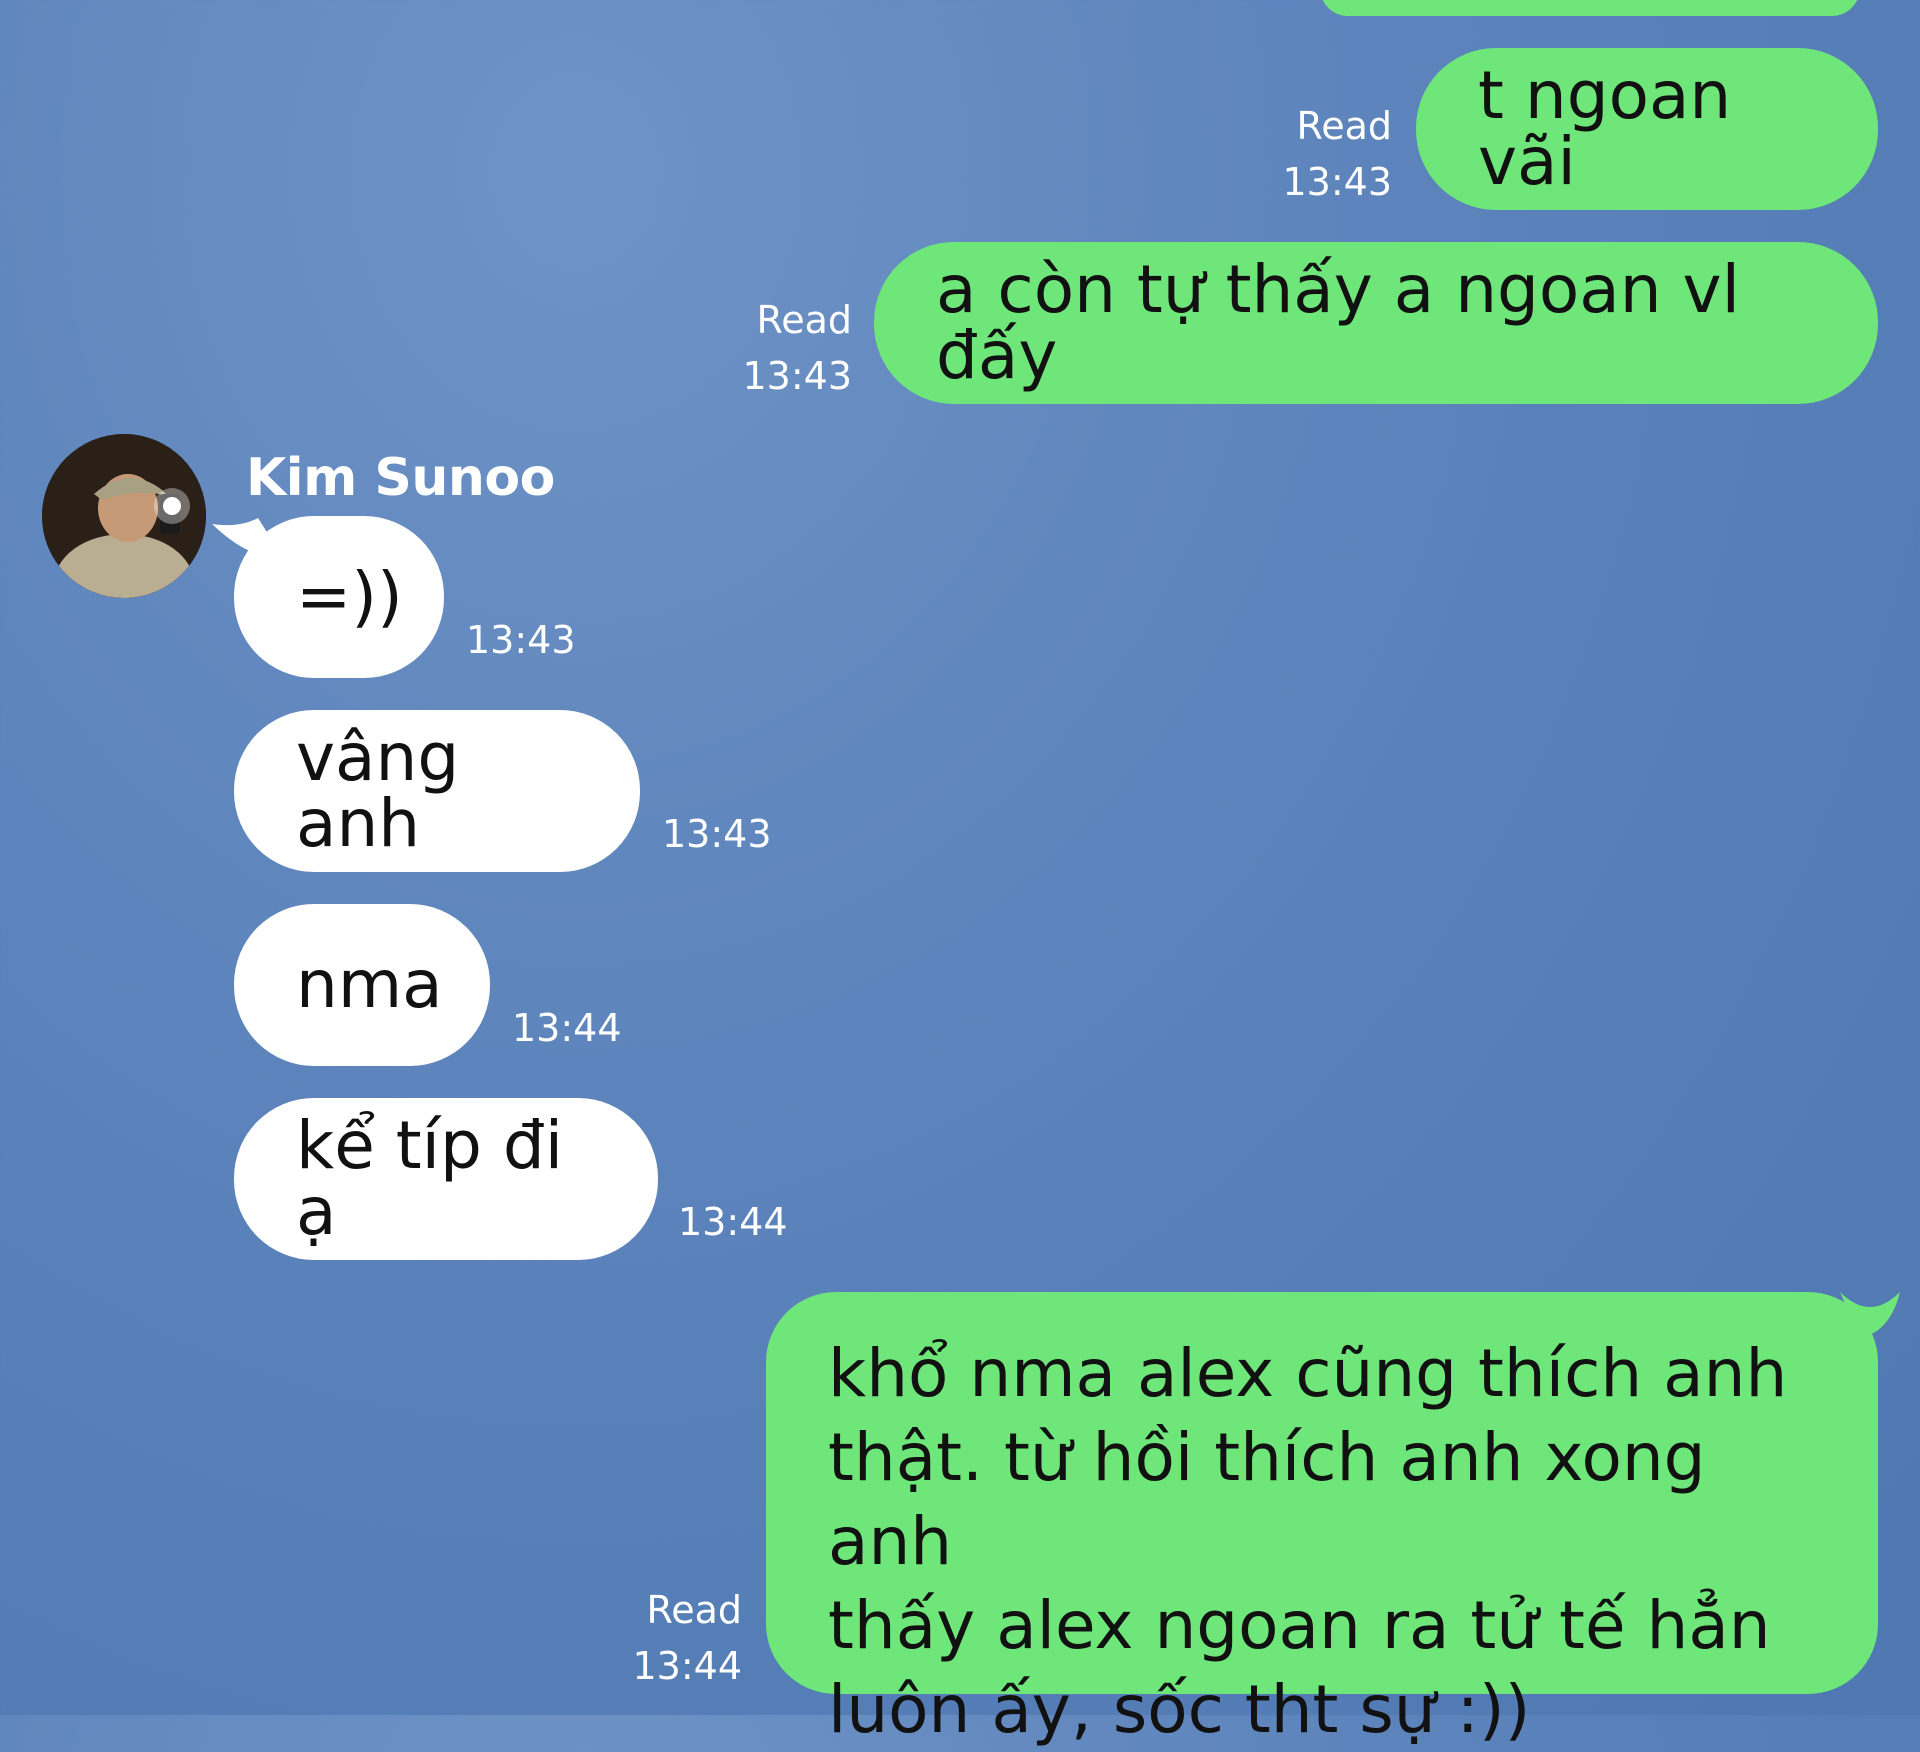 Image resolution: width=1920 pixels, height=1752 pixels. I want to click on message-text: kể típ đi ạ, so click(430, 1178).